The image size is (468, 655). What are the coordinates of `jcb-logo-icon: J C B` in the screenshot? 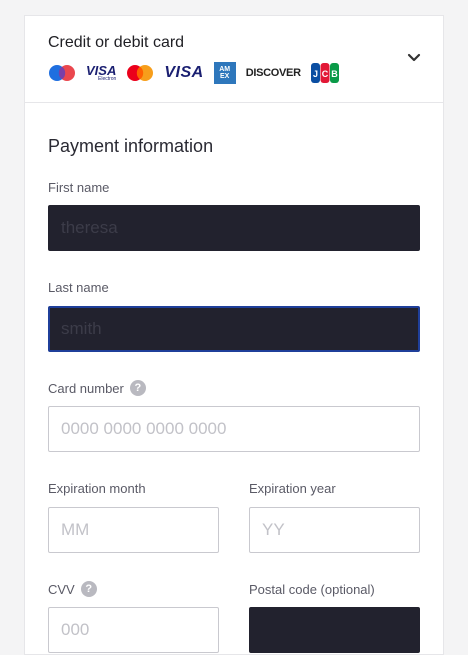 It's located at (324, 73).